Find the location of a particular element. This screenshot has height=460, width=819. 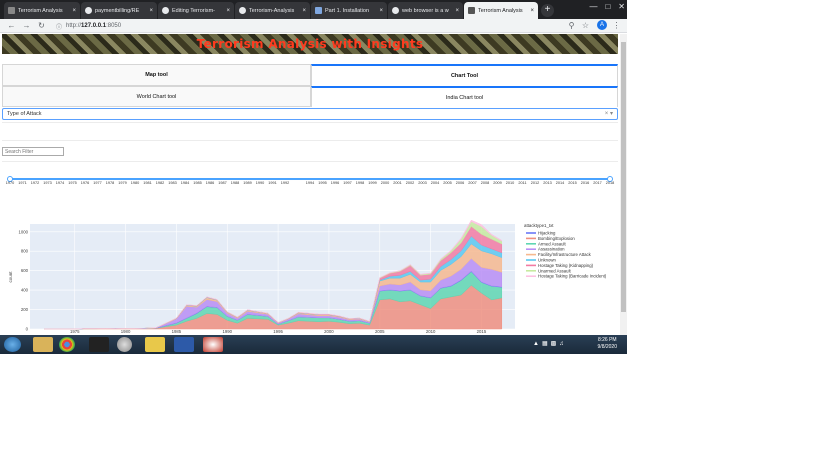

network-icon: ▦ is located at coordinates (546, 344).